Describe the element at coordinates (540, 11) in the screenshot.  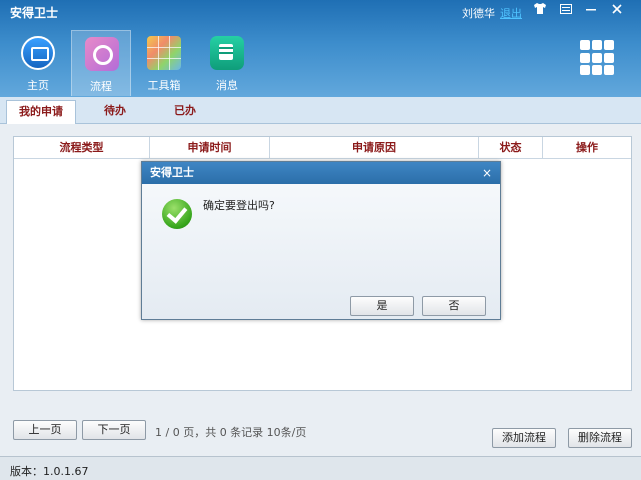
I see `shirt-icon` at that location.